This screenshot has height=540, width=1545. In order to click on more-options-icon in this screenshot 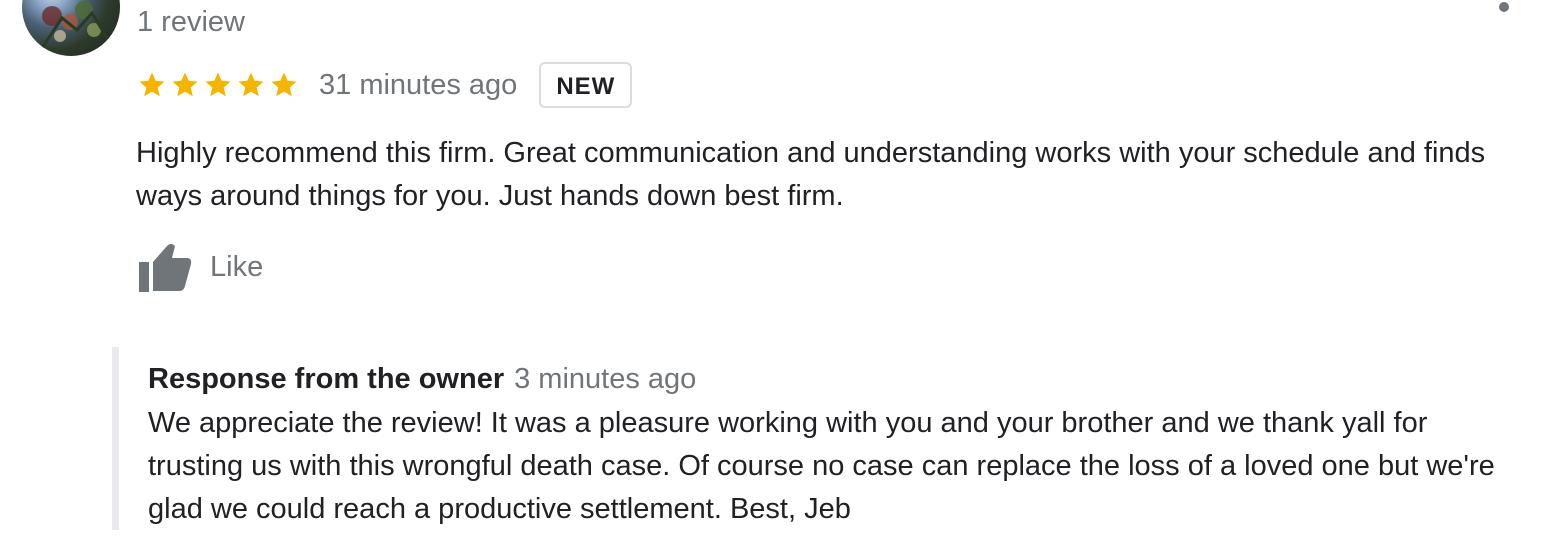, I will do `click(1504, 7)`.